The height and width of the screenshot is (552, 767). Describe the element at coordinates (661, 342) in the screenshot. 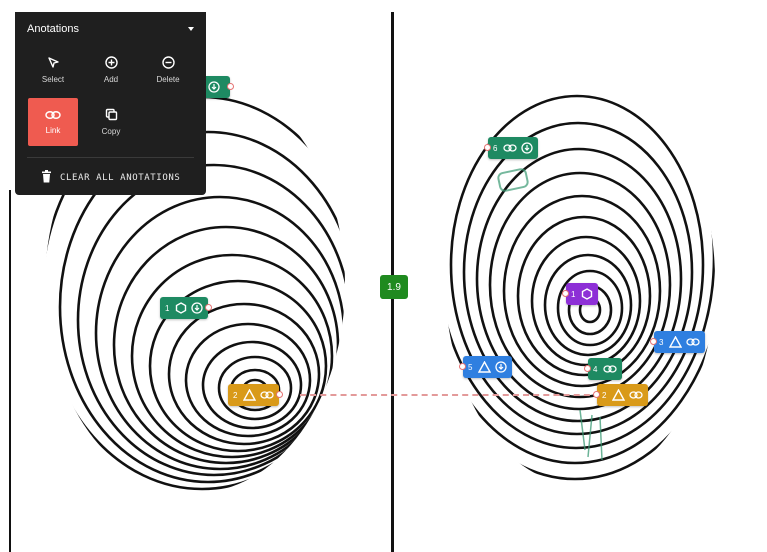

I see `marker-number: 3` at that location.